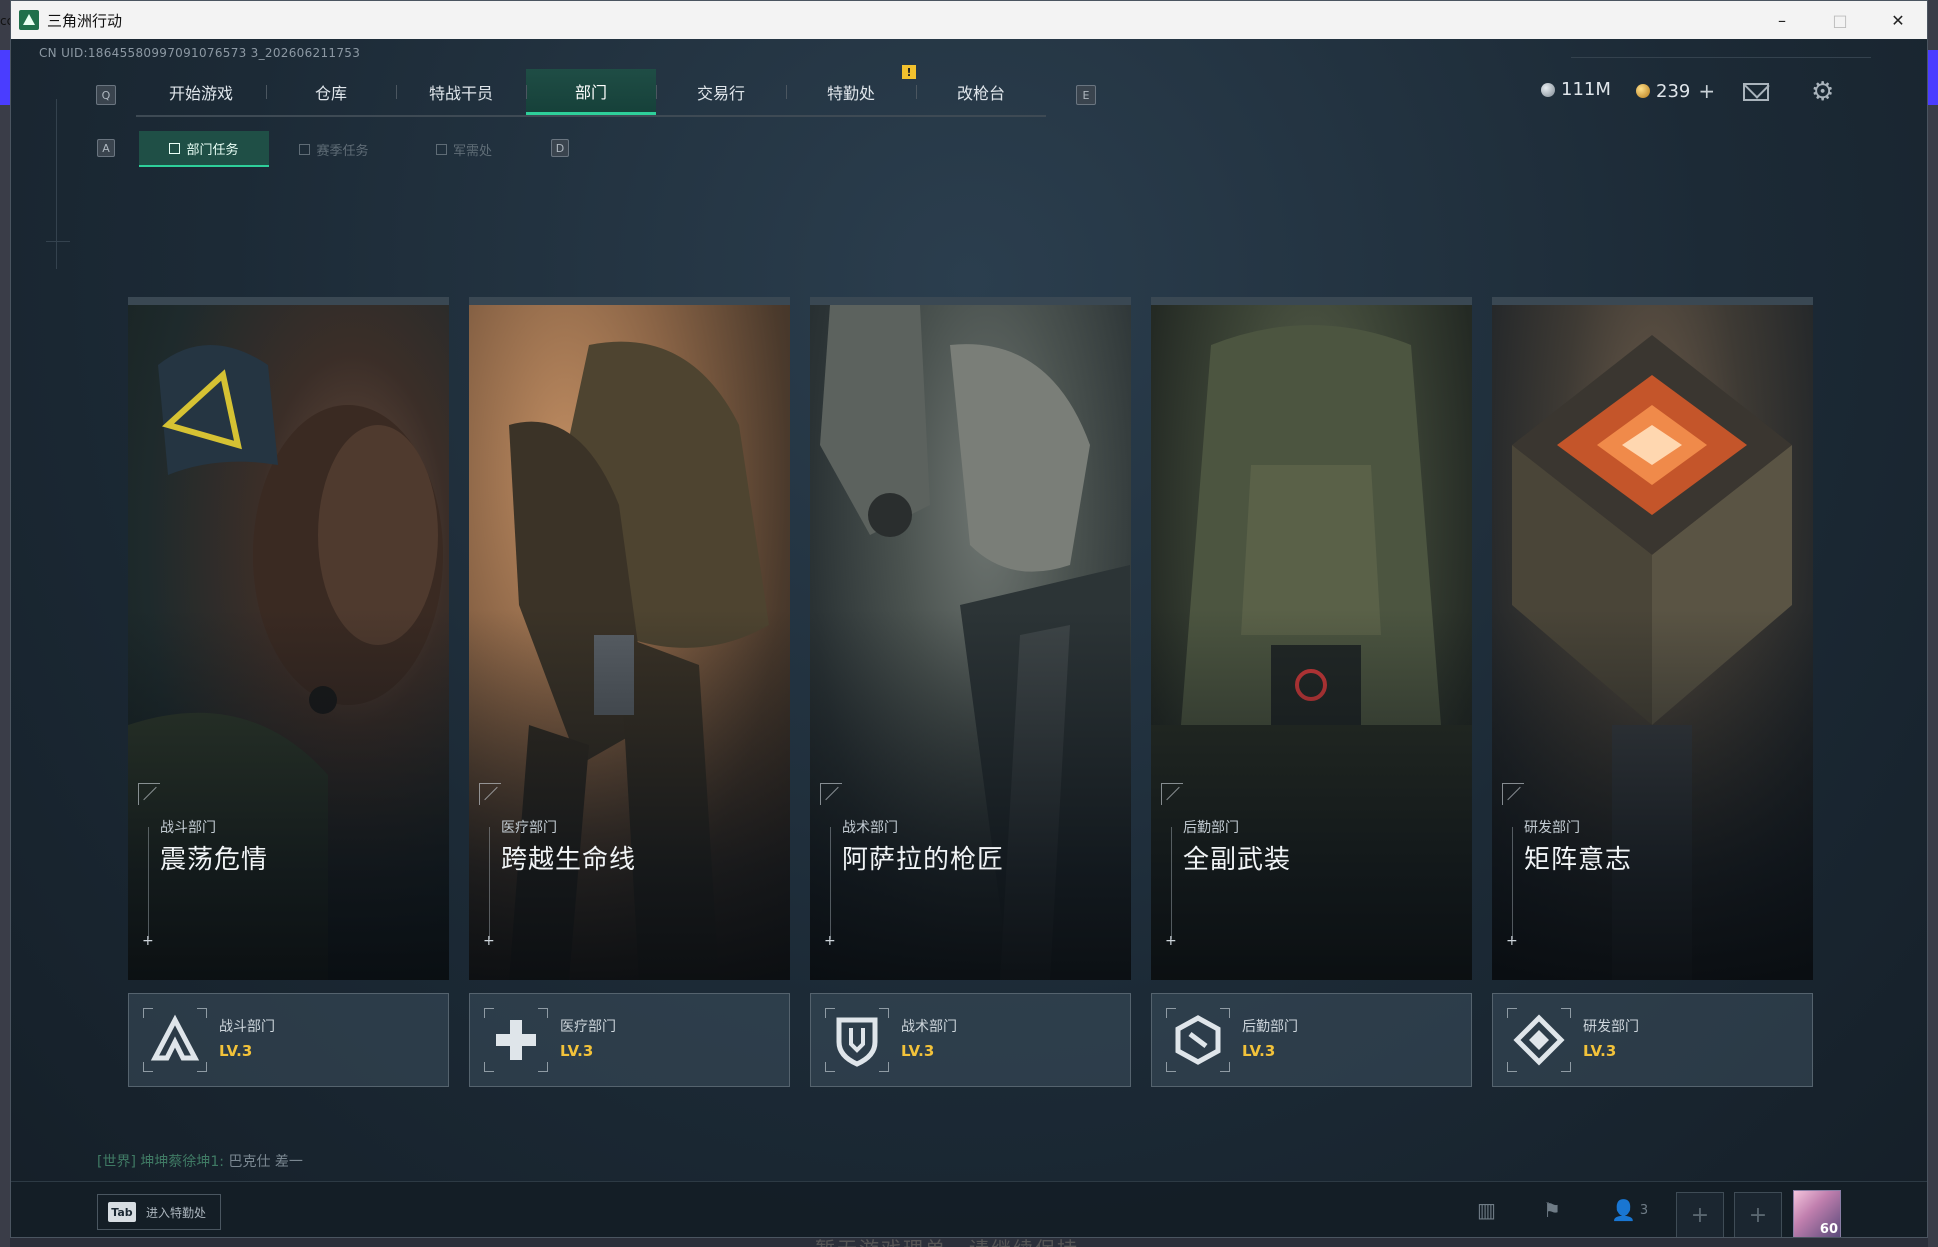 Image resolution: width=1938 pixels, height=1247 pixels. Describe the element at coordinates (201, 92) in the screenshot. I see `tab-start-game: 开始游戏` at that location.